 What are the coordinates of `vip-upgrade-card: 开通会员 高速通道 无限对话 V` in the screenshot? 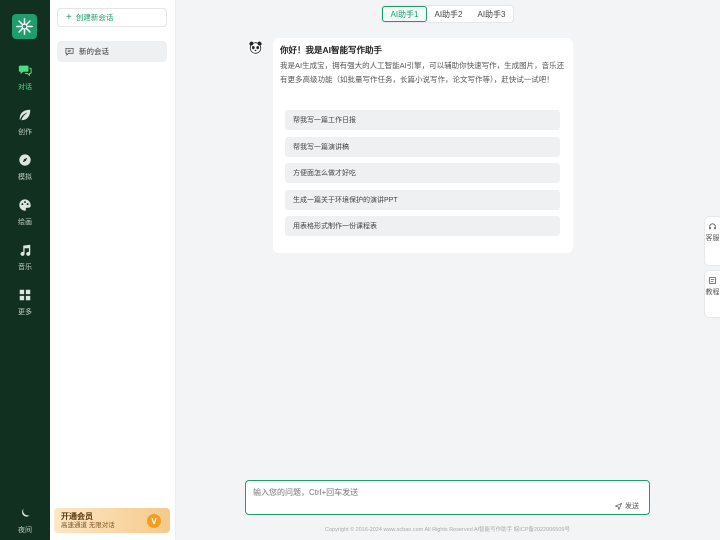 It's located at (112, 520).